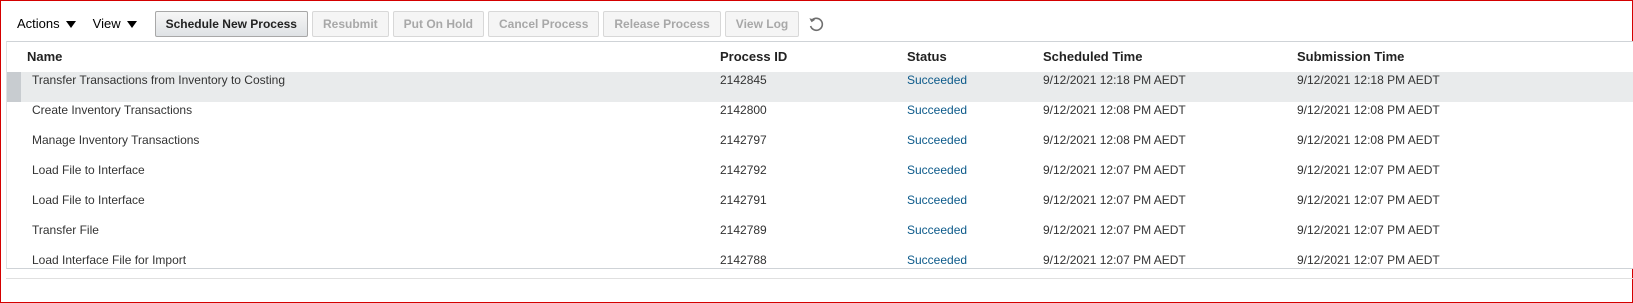  I want to click on cell-name: Manage Inventory Transactions, so click(116, 140).